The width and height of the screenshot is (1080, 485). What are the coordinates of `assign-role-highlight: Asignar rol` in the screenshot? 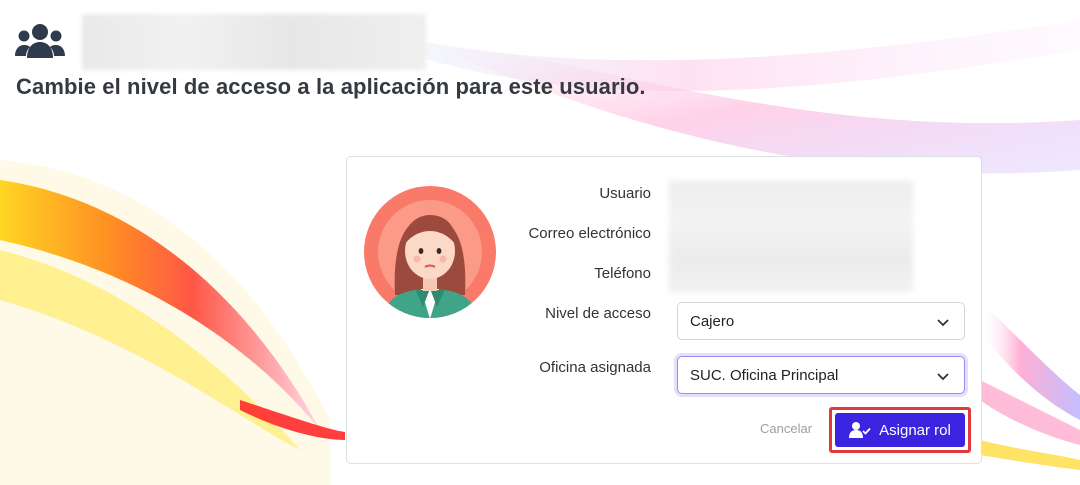 It's located at (900, 430).